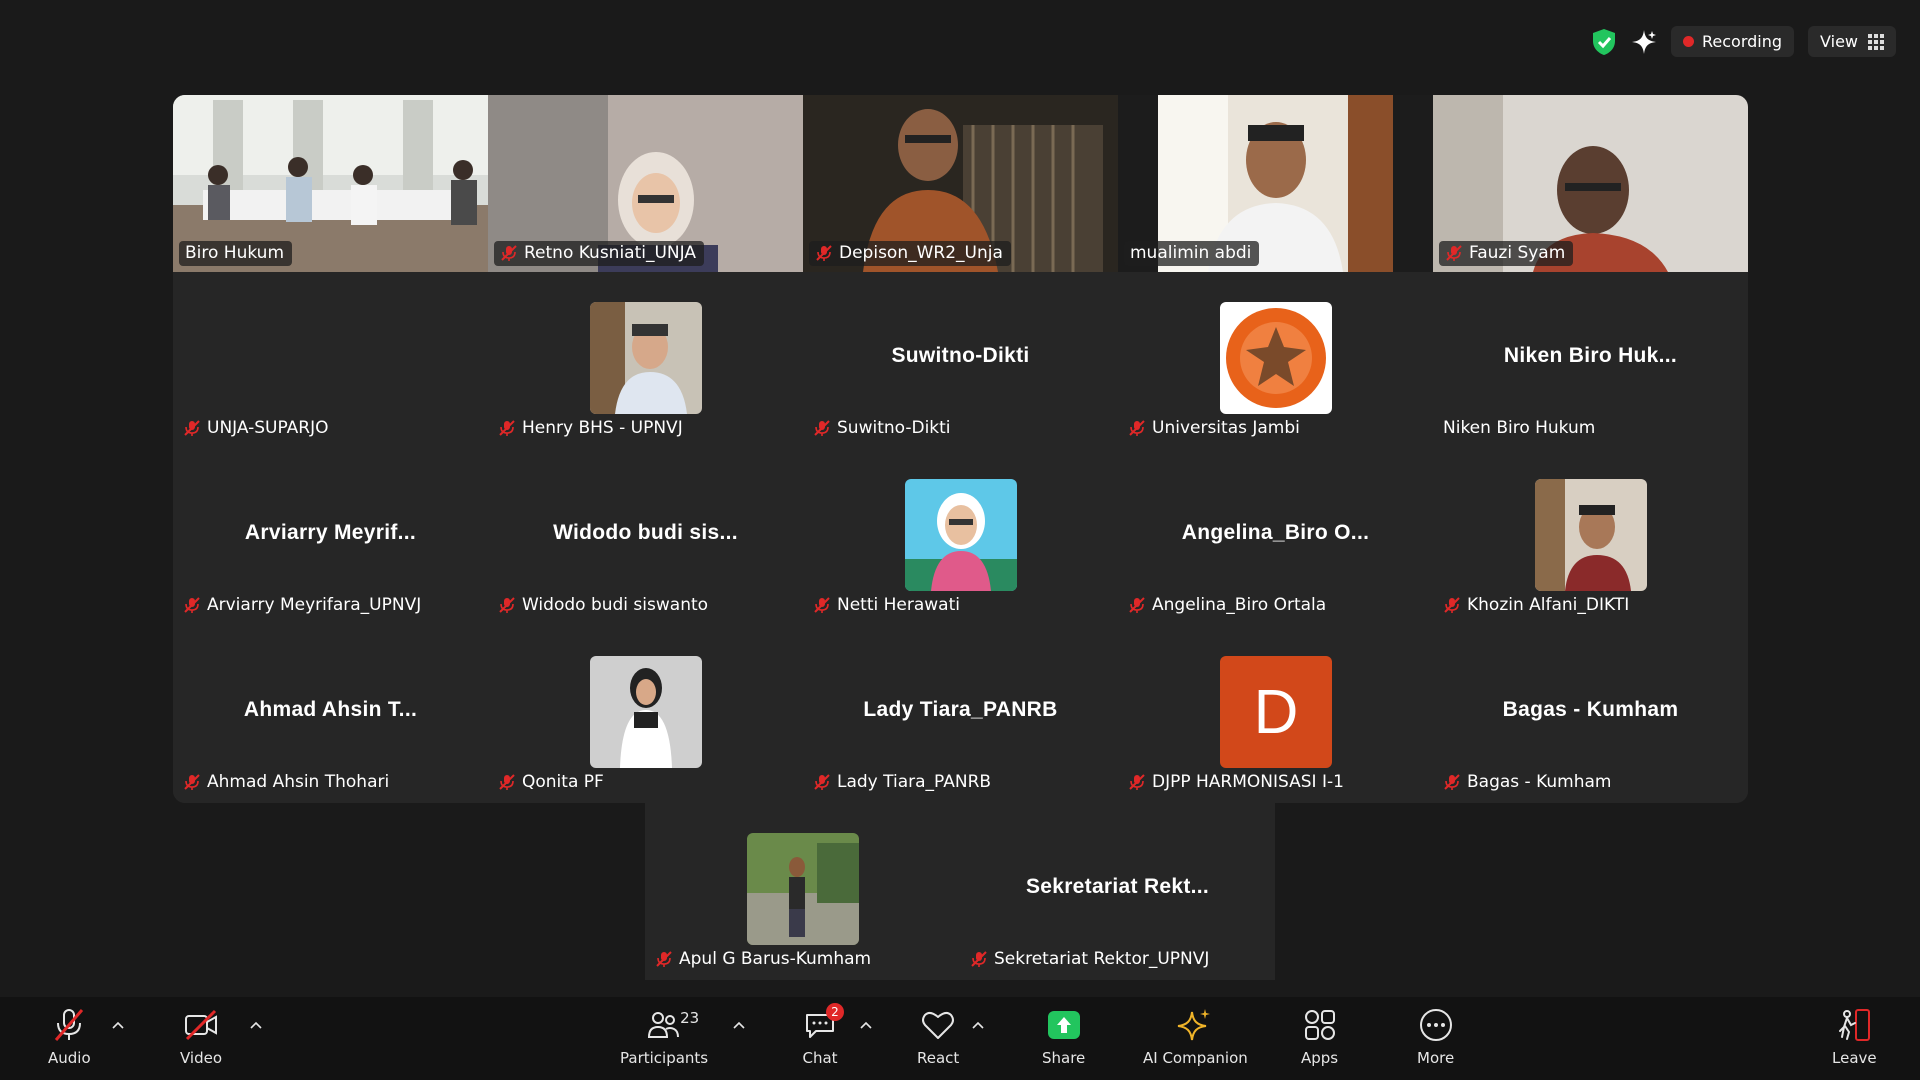  Describe the element at coordinates (118, 1025) in the screenshot. I see `audio-options-chevron-icon` at that location.